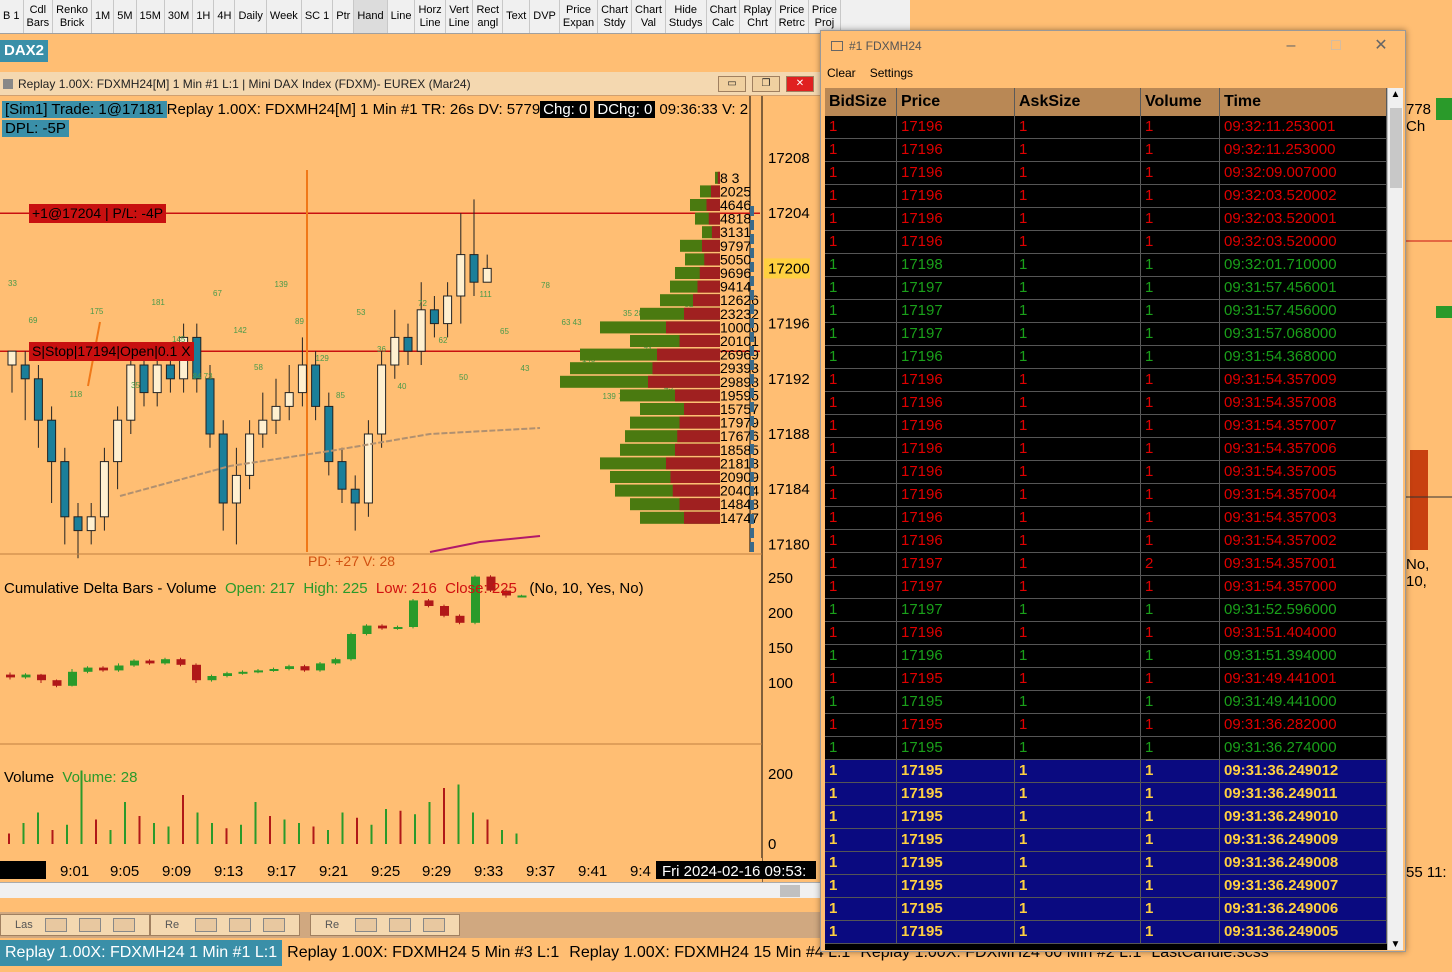 Image resolution: width=1452 pixels, height=972 pixels. I want to click on chart-horizontal-scrollbar, so click(410, 890).